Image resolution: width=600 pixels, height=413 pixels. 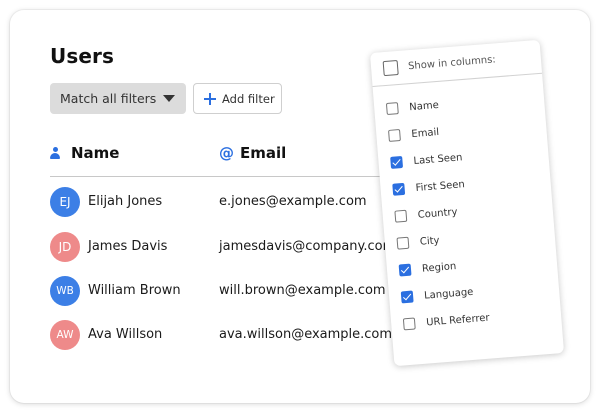 I want to click on column-option-first-seen: First Seen, so click(x=428, y=187).